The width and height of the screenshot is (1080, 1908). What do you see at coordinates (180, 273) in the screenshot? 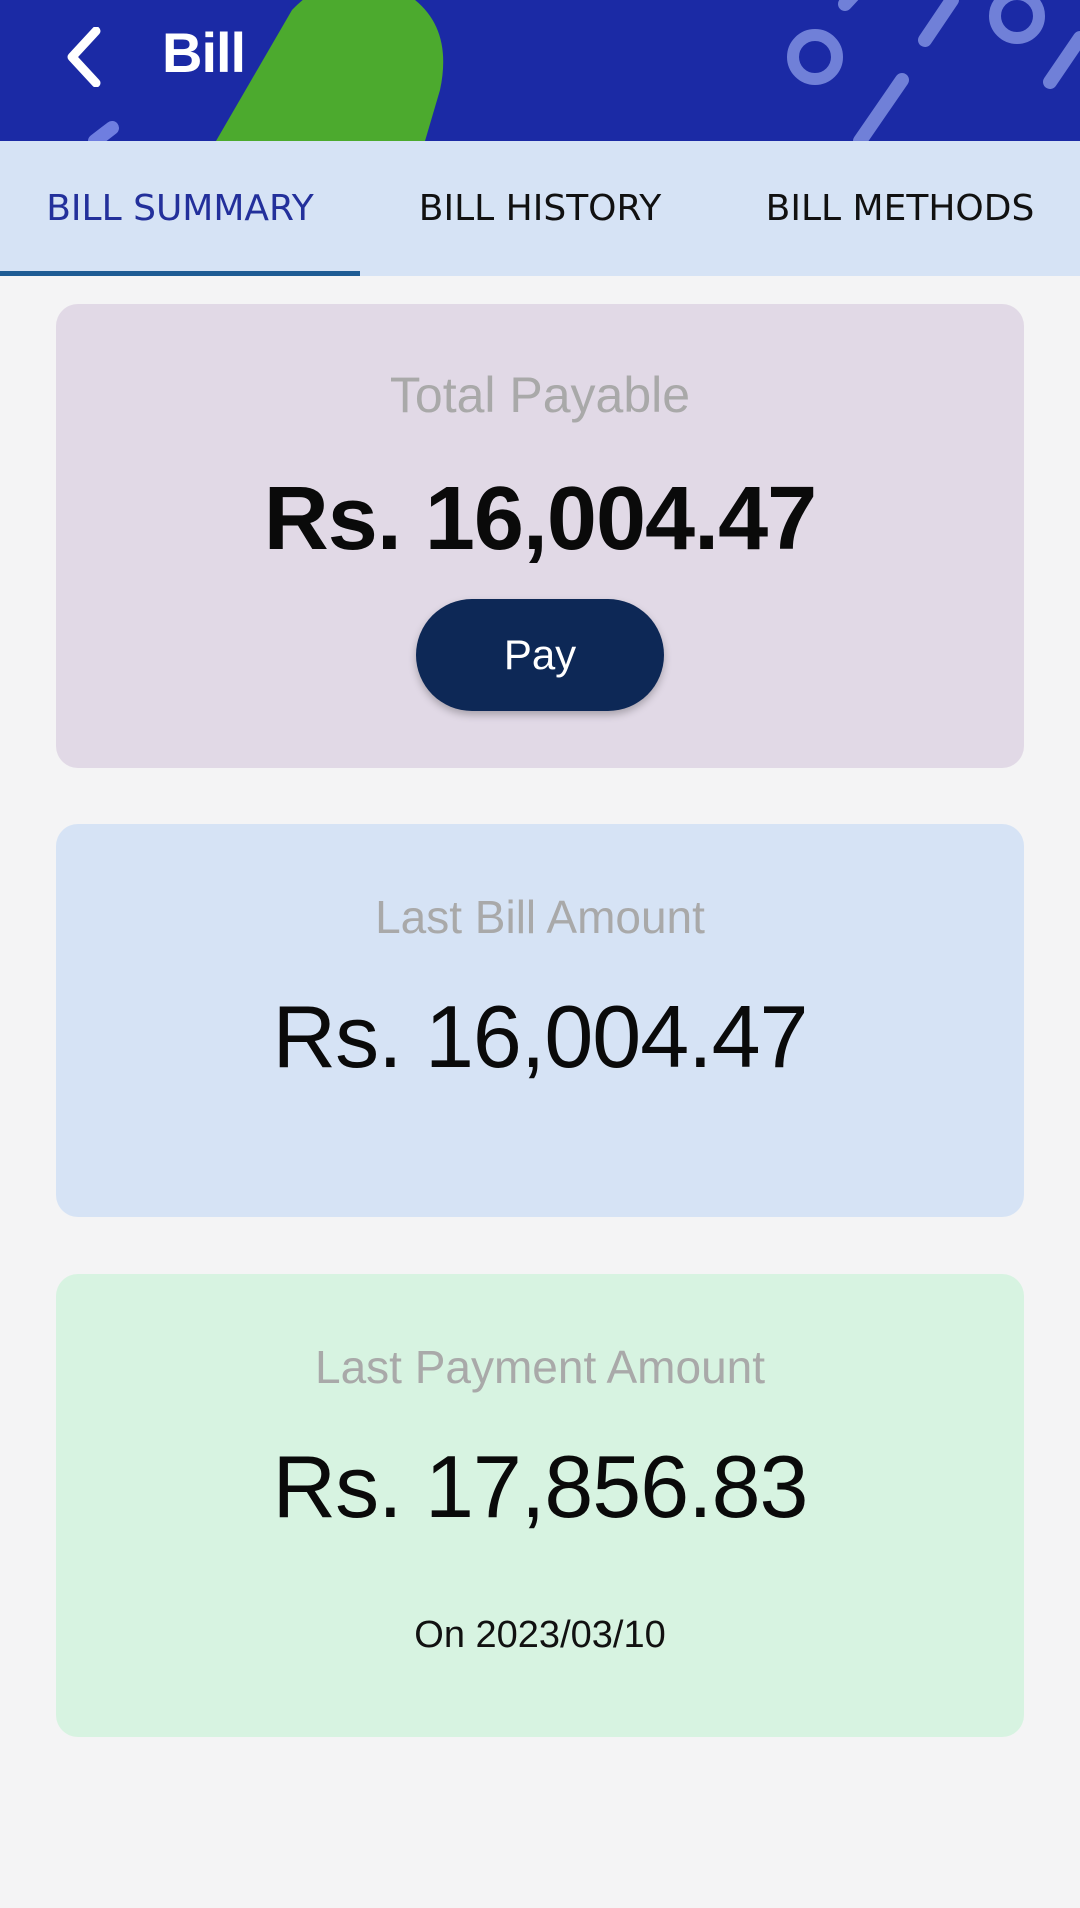
I see `tab-selected-indicator` at bounding box center [180, 273].